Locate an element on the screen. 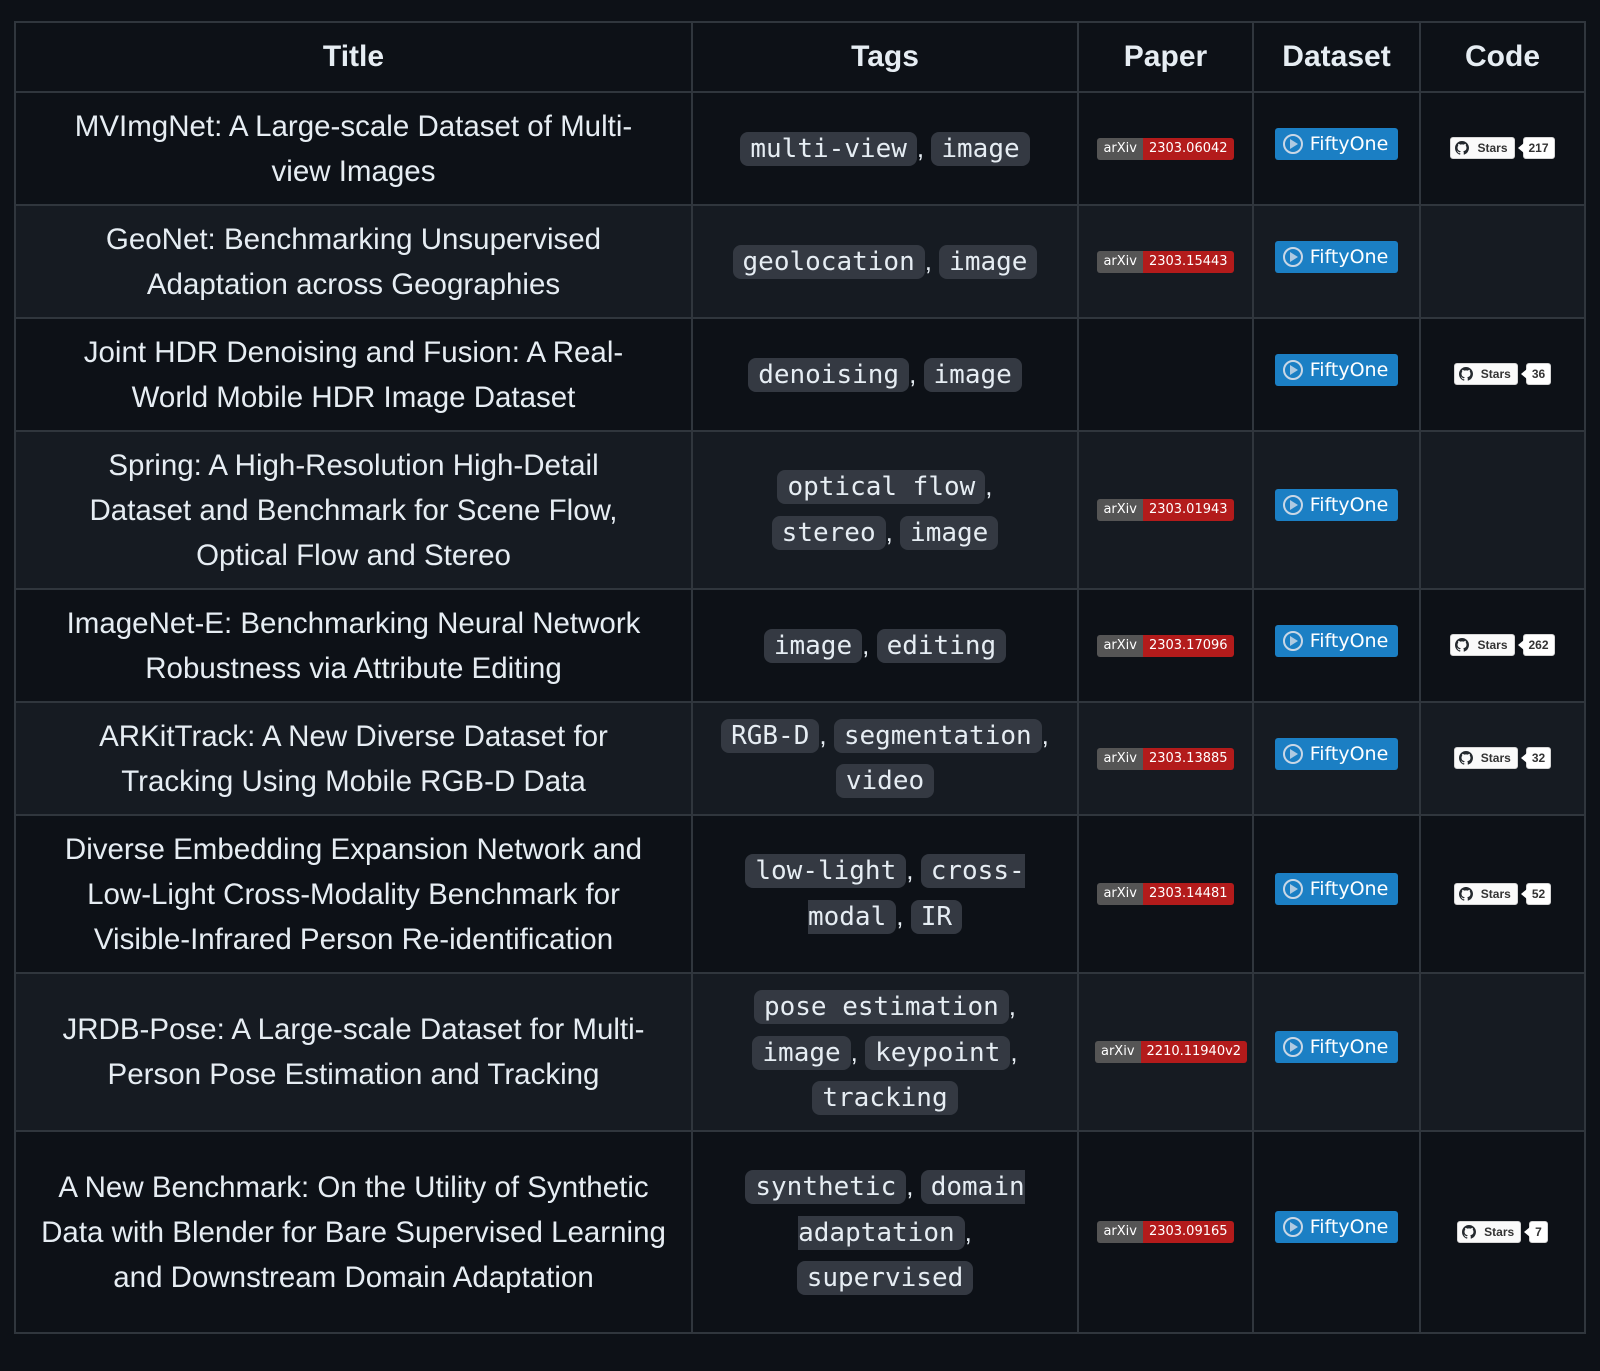 The image size is (1600, 1371). arxiv-badge-link: arXiv 2303.06042 is located at coordinates (1165, 148).